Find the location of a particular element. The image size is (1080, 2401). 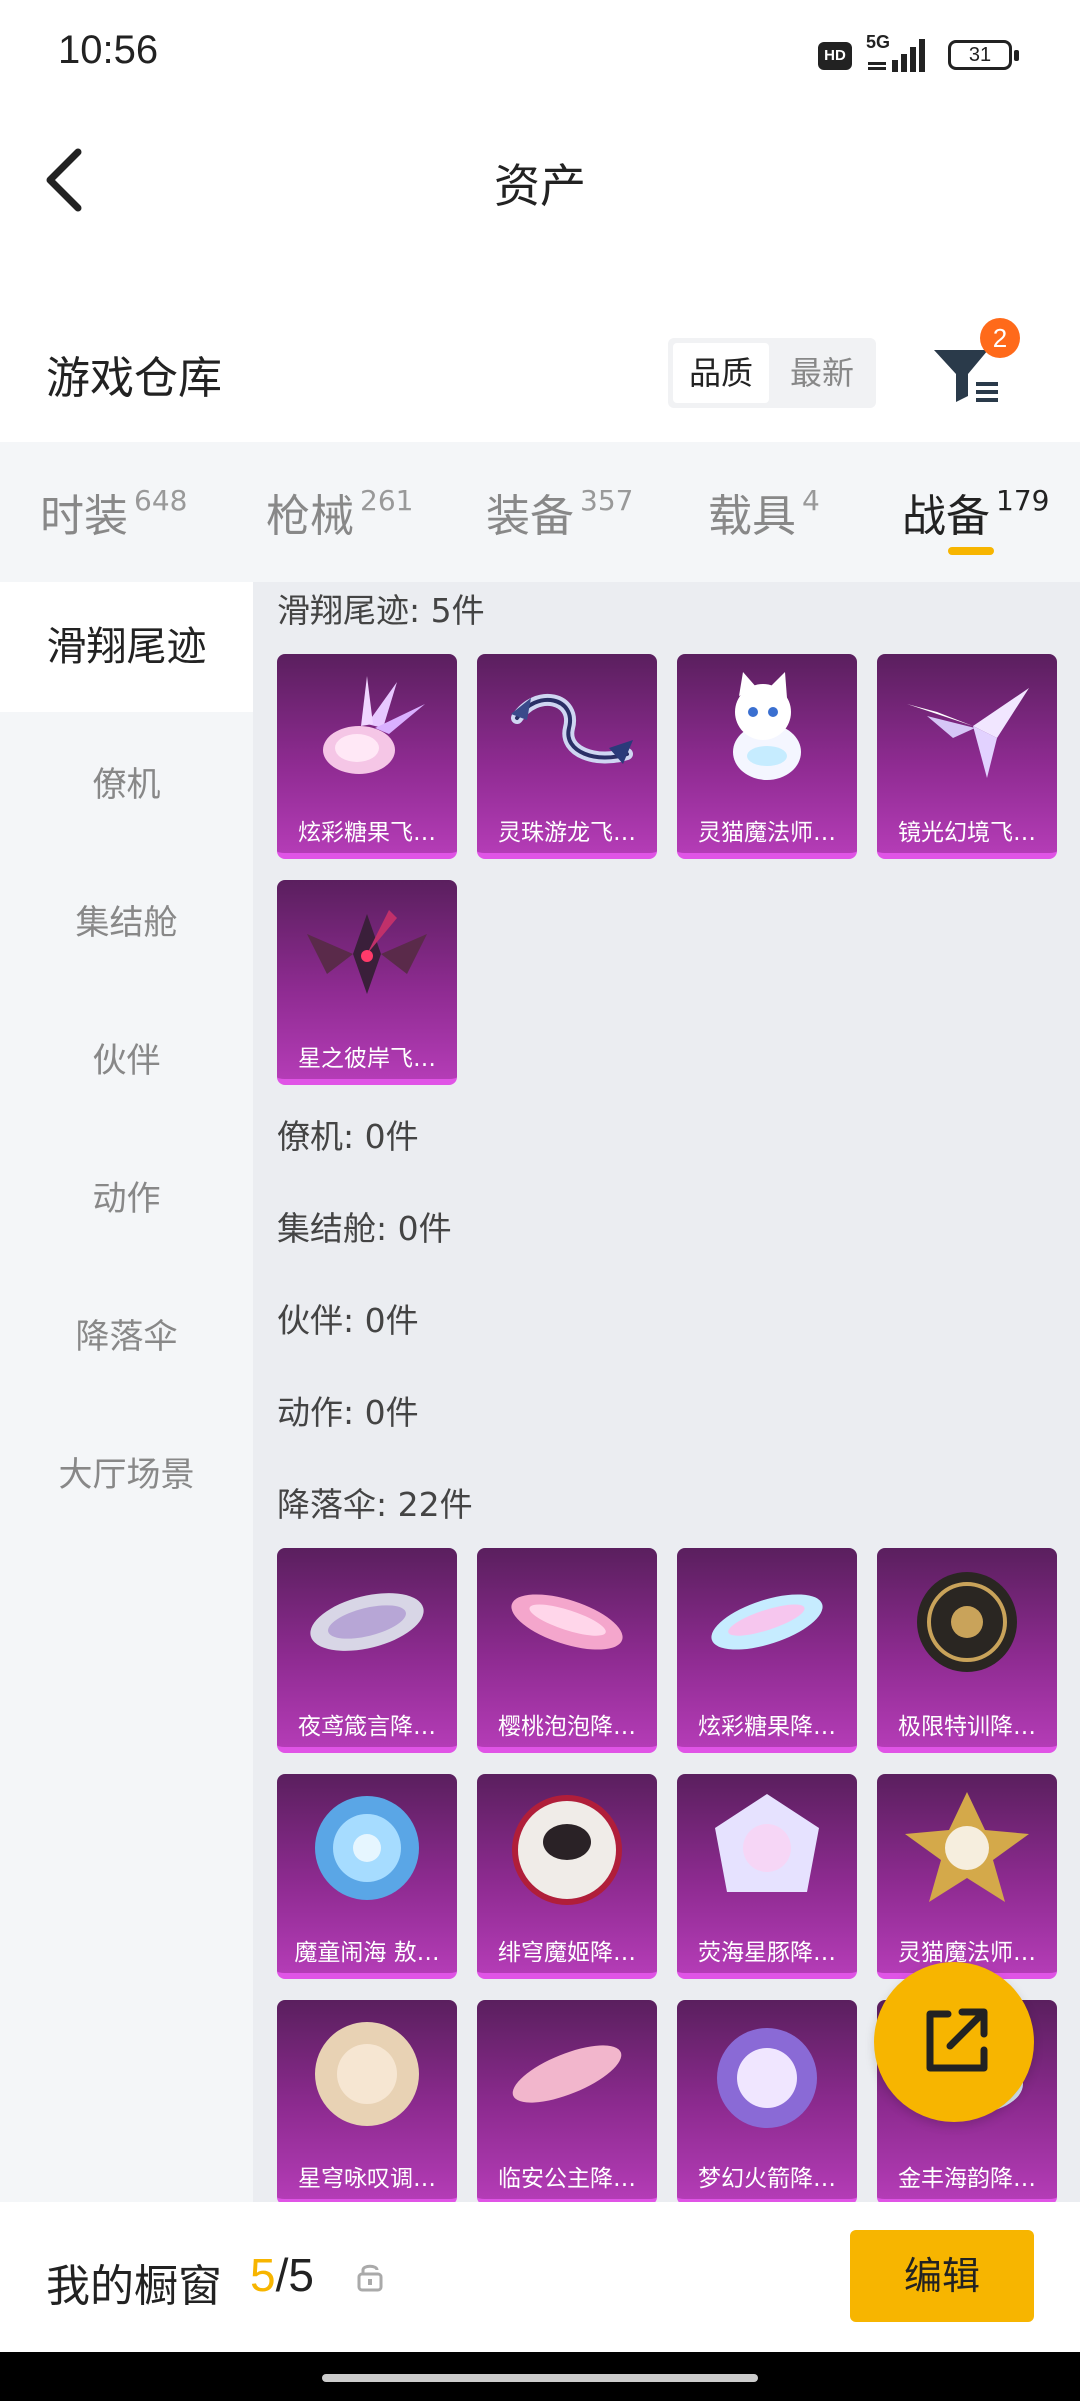

tab-vehicles: 载具 4 is located at coordinates (764, 512).